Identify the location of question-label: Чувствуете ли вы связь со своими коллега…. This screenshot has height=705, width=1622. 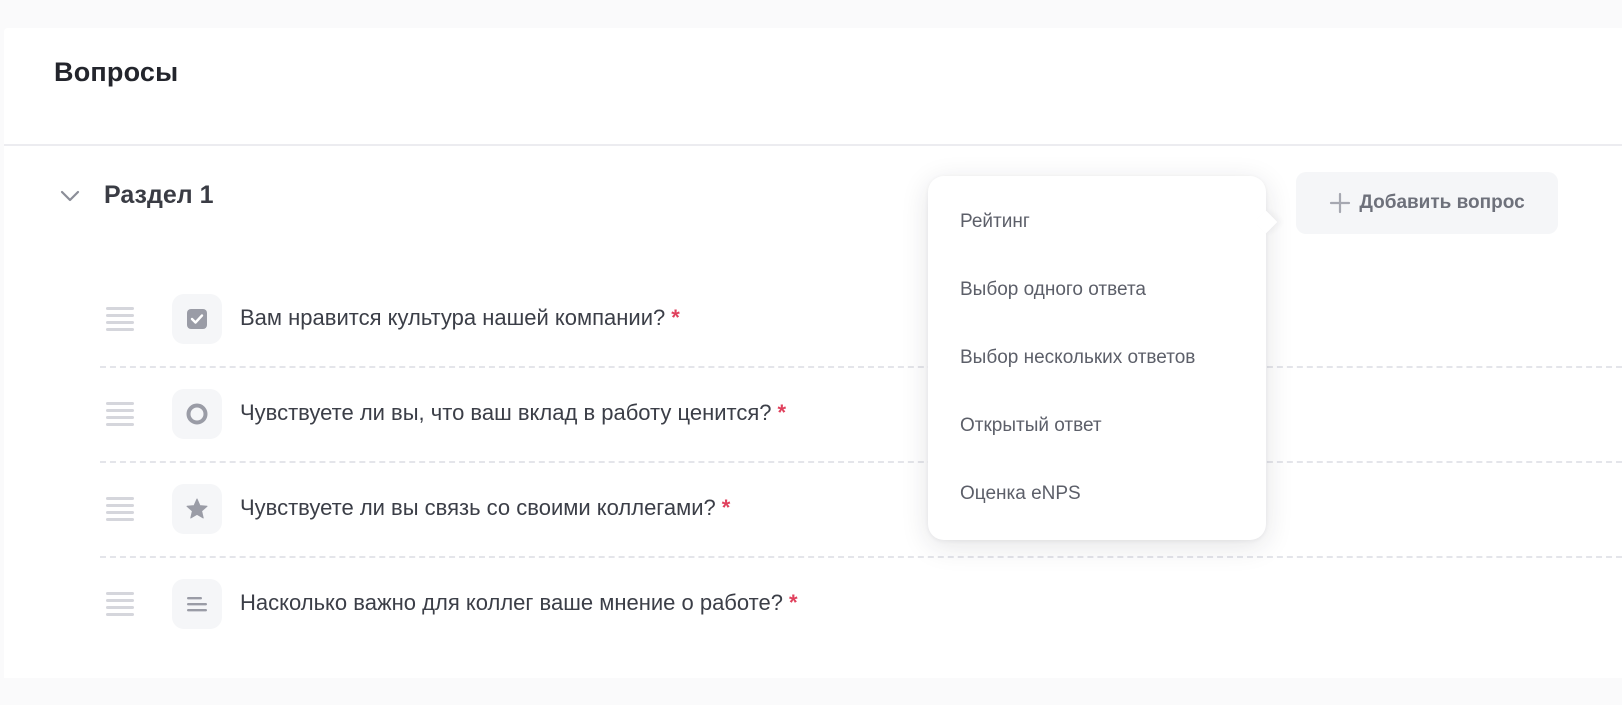
(478, 507).